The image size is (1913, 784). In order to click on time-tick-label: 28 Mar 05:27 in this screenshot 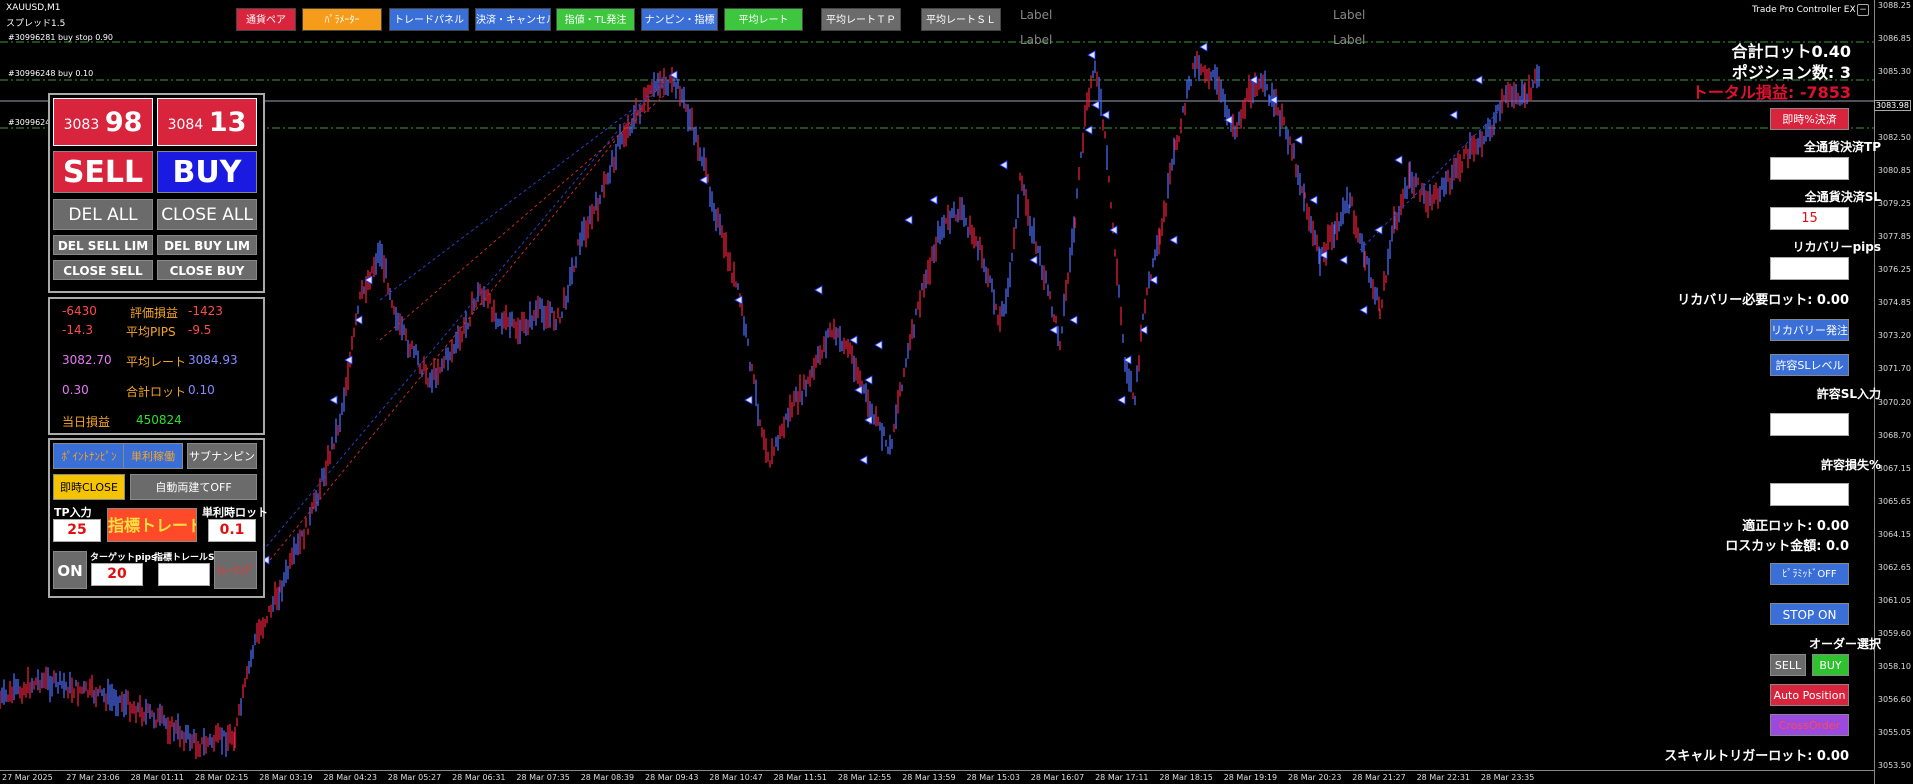, I will do `click(414, 777)`.